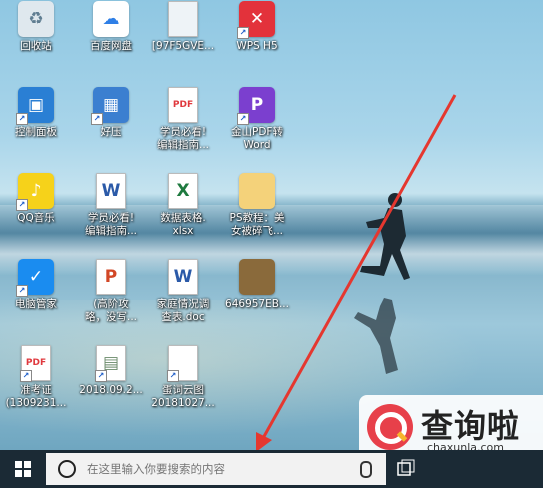 The image size is (543, 488). What do you see at coordinates (67, 469) in the screenshot?
I see `cortana-icon` at bounding box center [67, 469].